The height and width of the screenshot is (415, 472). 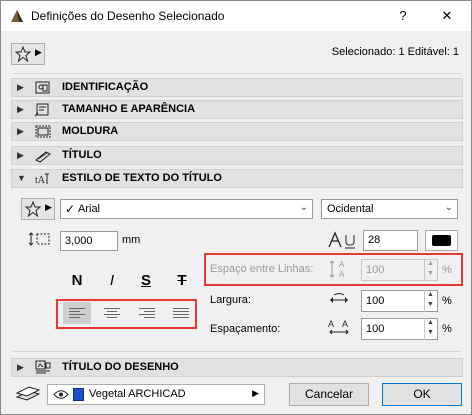 I want to click on favorites-button: ▶, so click(x=28, y=54).